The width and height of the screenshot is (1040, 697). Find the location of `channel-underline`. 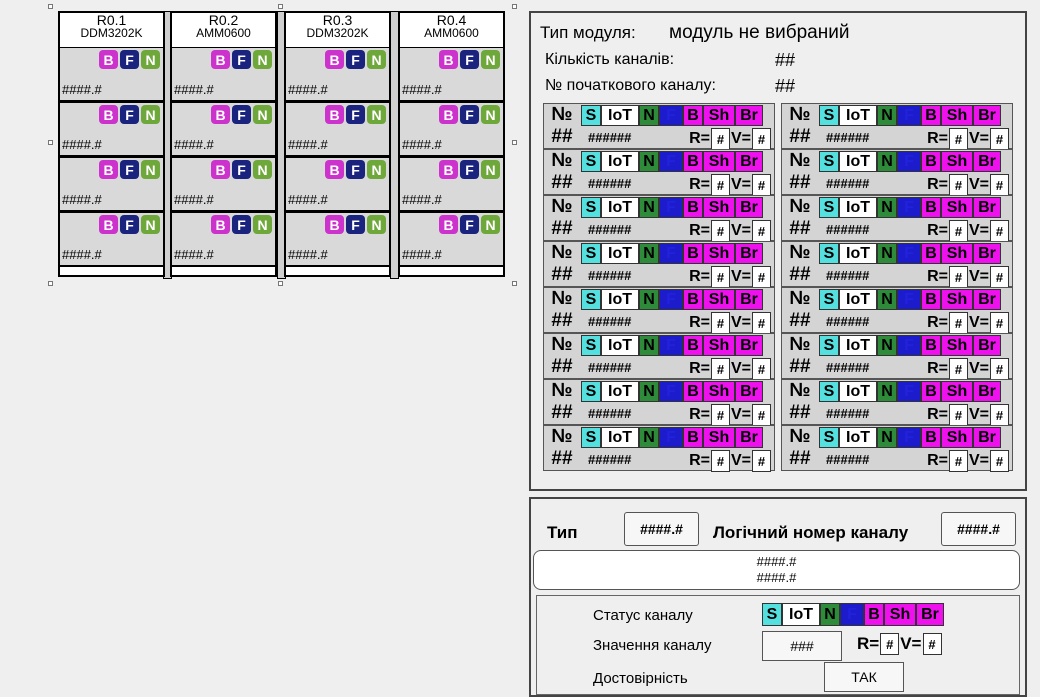

channel-underline is located at coordinates (451, 266).